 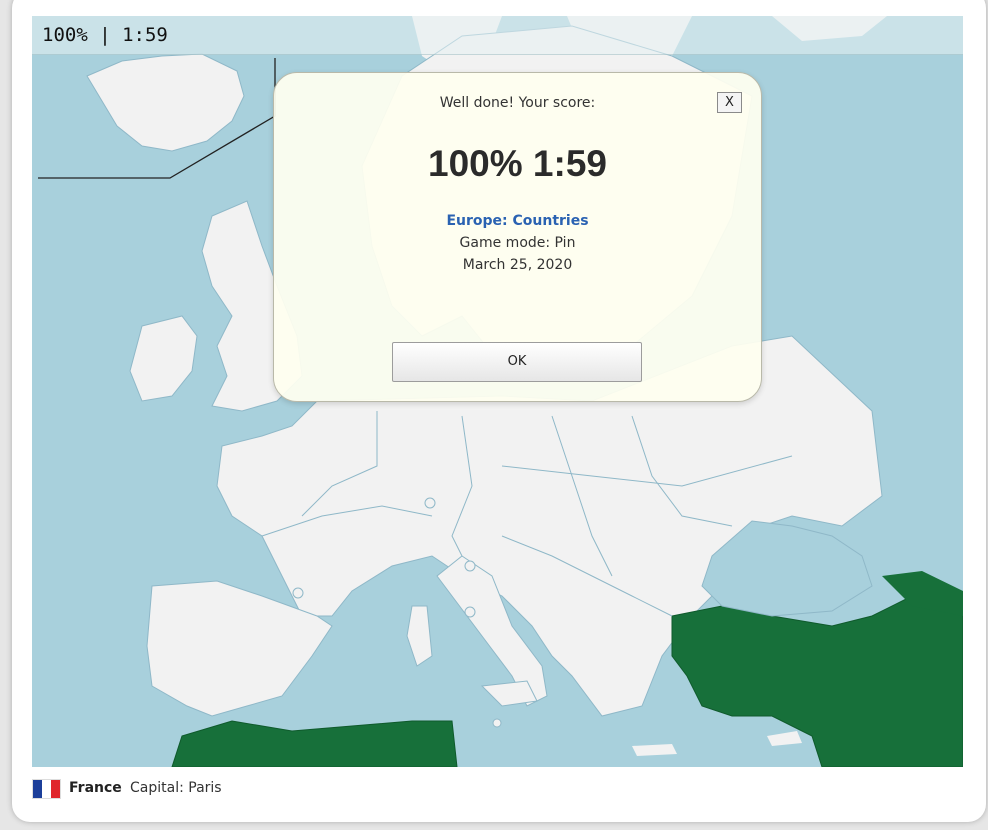 What do you see at coordinates (517, 243) in the screenshot?
I see `game-mode-text: Game mode: Pin` at bounding box center [517, 243].